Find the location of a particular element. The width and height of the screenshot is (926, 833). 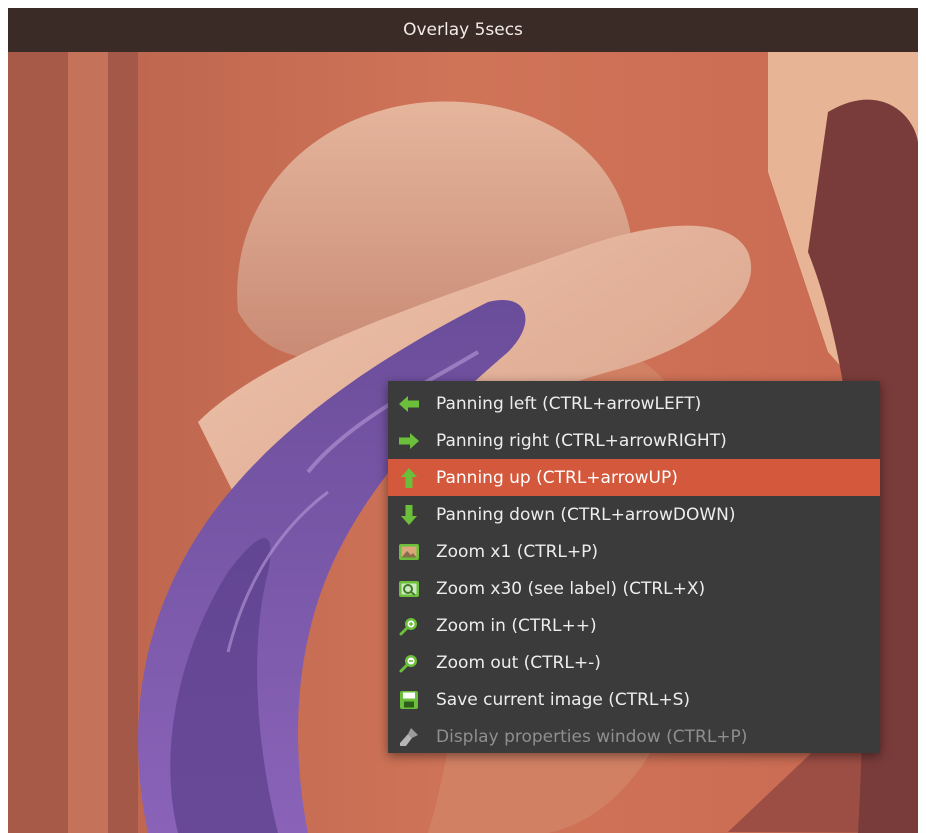

image-icon is located at coordinates (409, 552).